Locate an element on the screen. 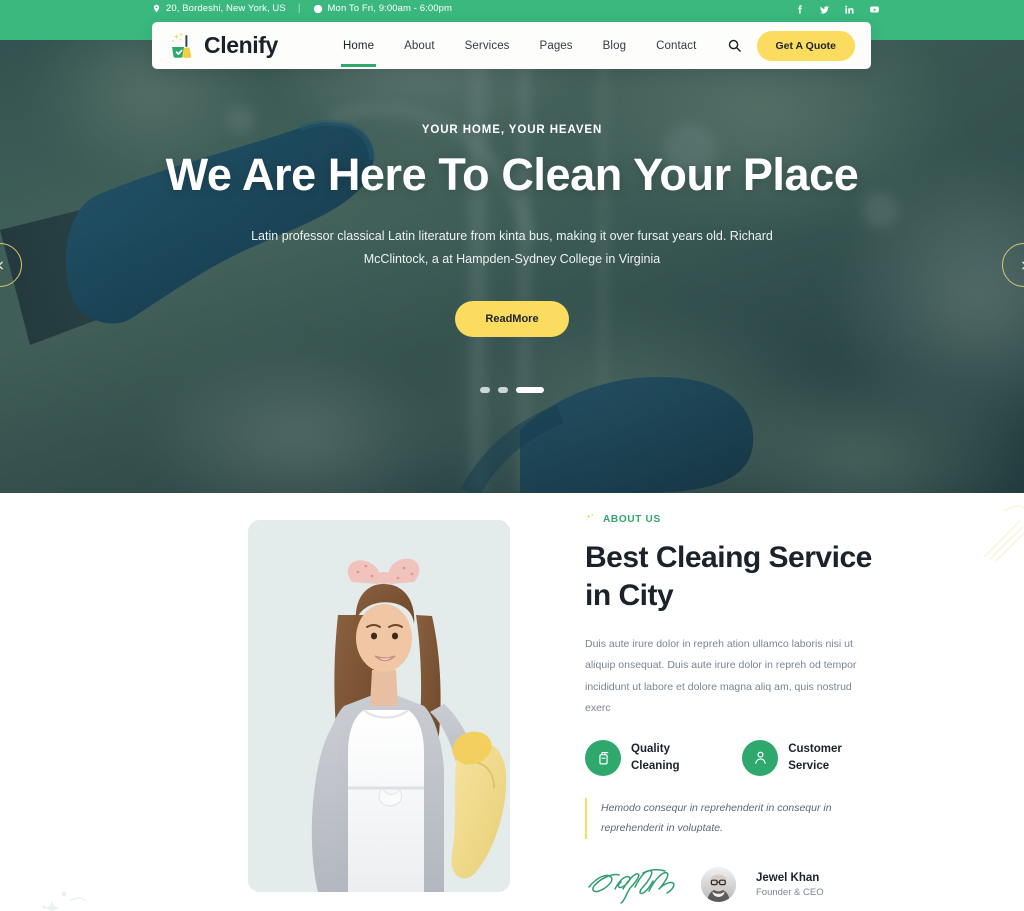  avatar is located at coordinates (718, 885).